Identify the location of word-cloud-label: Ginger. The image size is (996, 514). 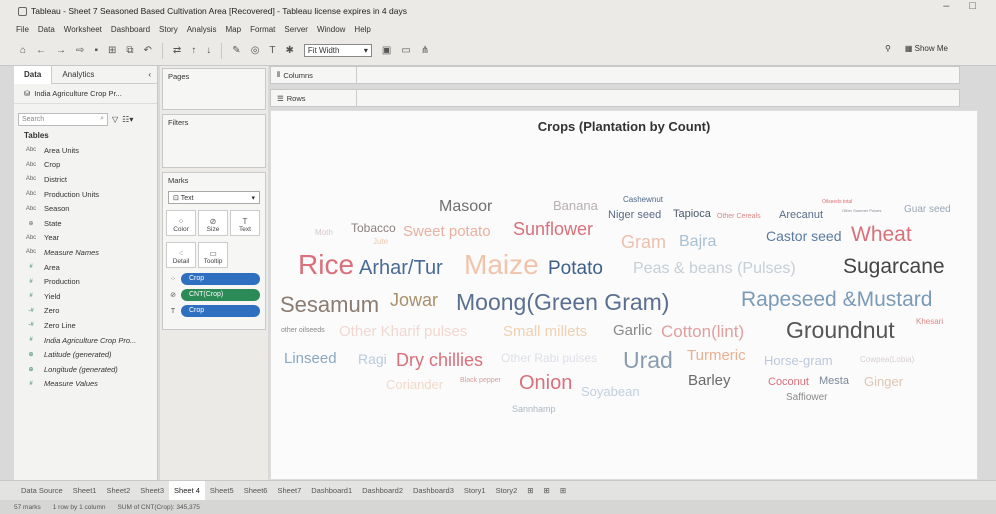
(883, 381).